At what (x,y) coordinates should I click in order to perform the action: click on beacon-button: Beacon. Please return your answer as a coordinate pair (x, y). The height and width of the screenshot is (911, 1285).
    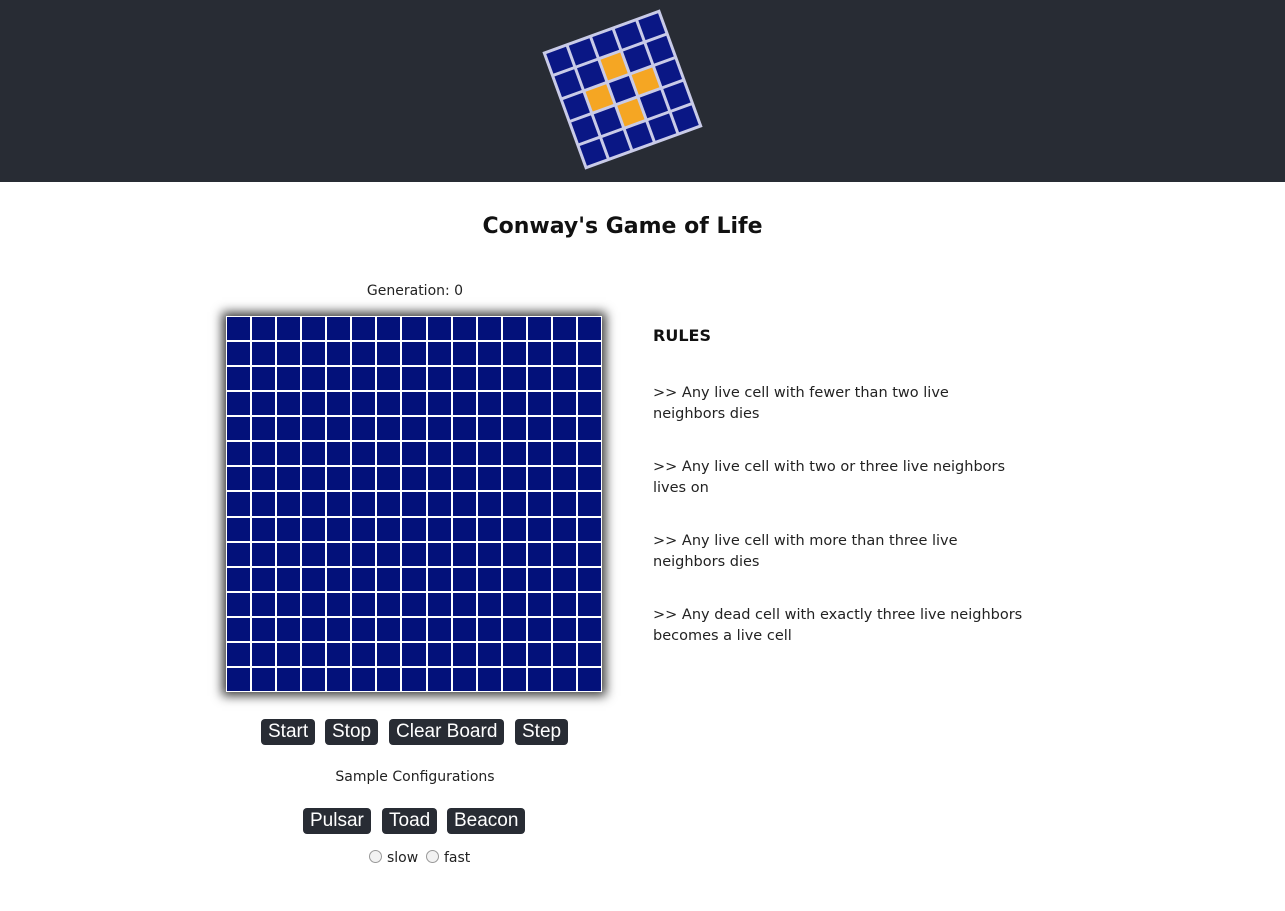
    Looking at the image, I should click on (486, 821).